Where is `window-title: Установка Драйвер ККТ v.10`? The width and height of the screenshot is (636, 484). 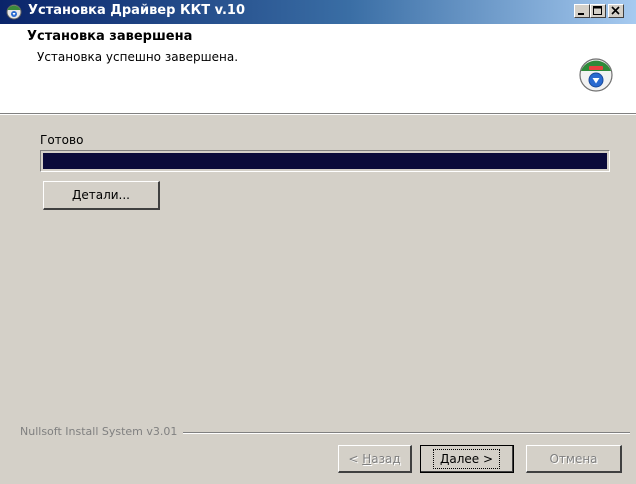
window-title: Установка Драйвер ККТ v.10 is located at coordinates (137, 10).